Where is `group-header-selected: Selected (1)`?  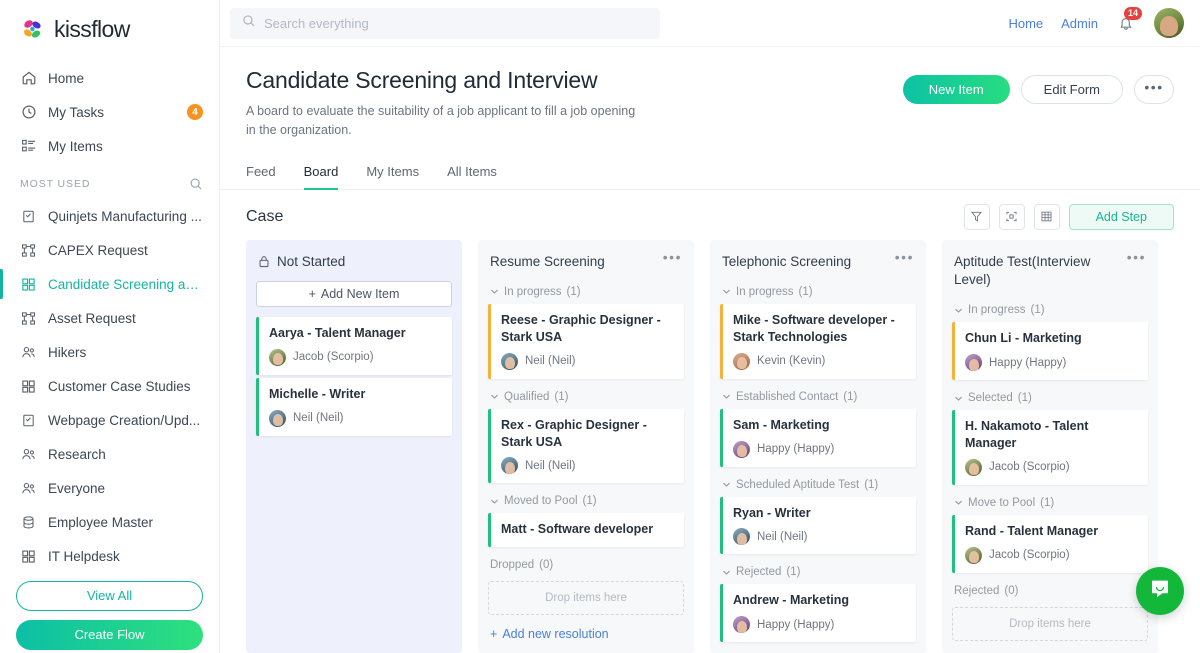
group-header-selected: Selected (1) is located at coordinates (1050, 396).